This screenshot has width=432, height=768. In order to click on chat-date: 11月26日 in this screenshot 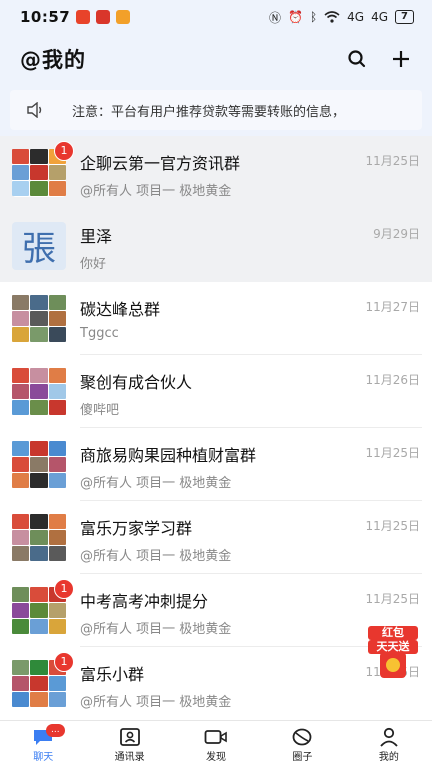, I will do `click(392, 380)`.